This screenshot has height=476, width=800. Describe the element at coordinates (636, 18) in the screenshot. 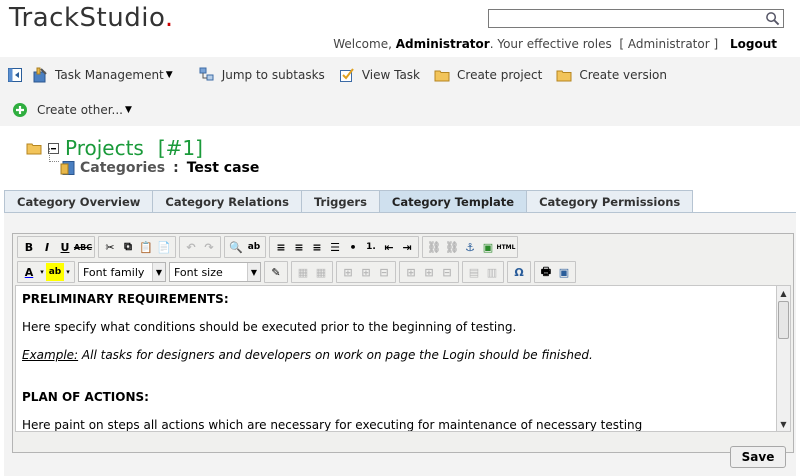

I see `search-input` at that location.